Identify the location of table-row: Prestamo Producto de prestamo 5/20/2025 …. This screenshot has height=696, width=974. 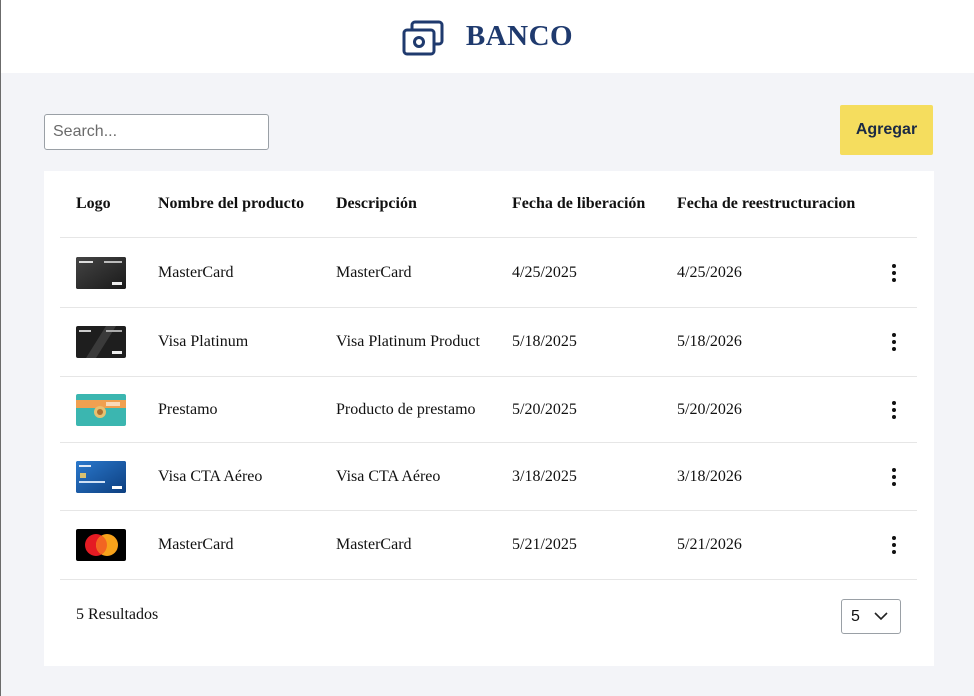
(488, 410).